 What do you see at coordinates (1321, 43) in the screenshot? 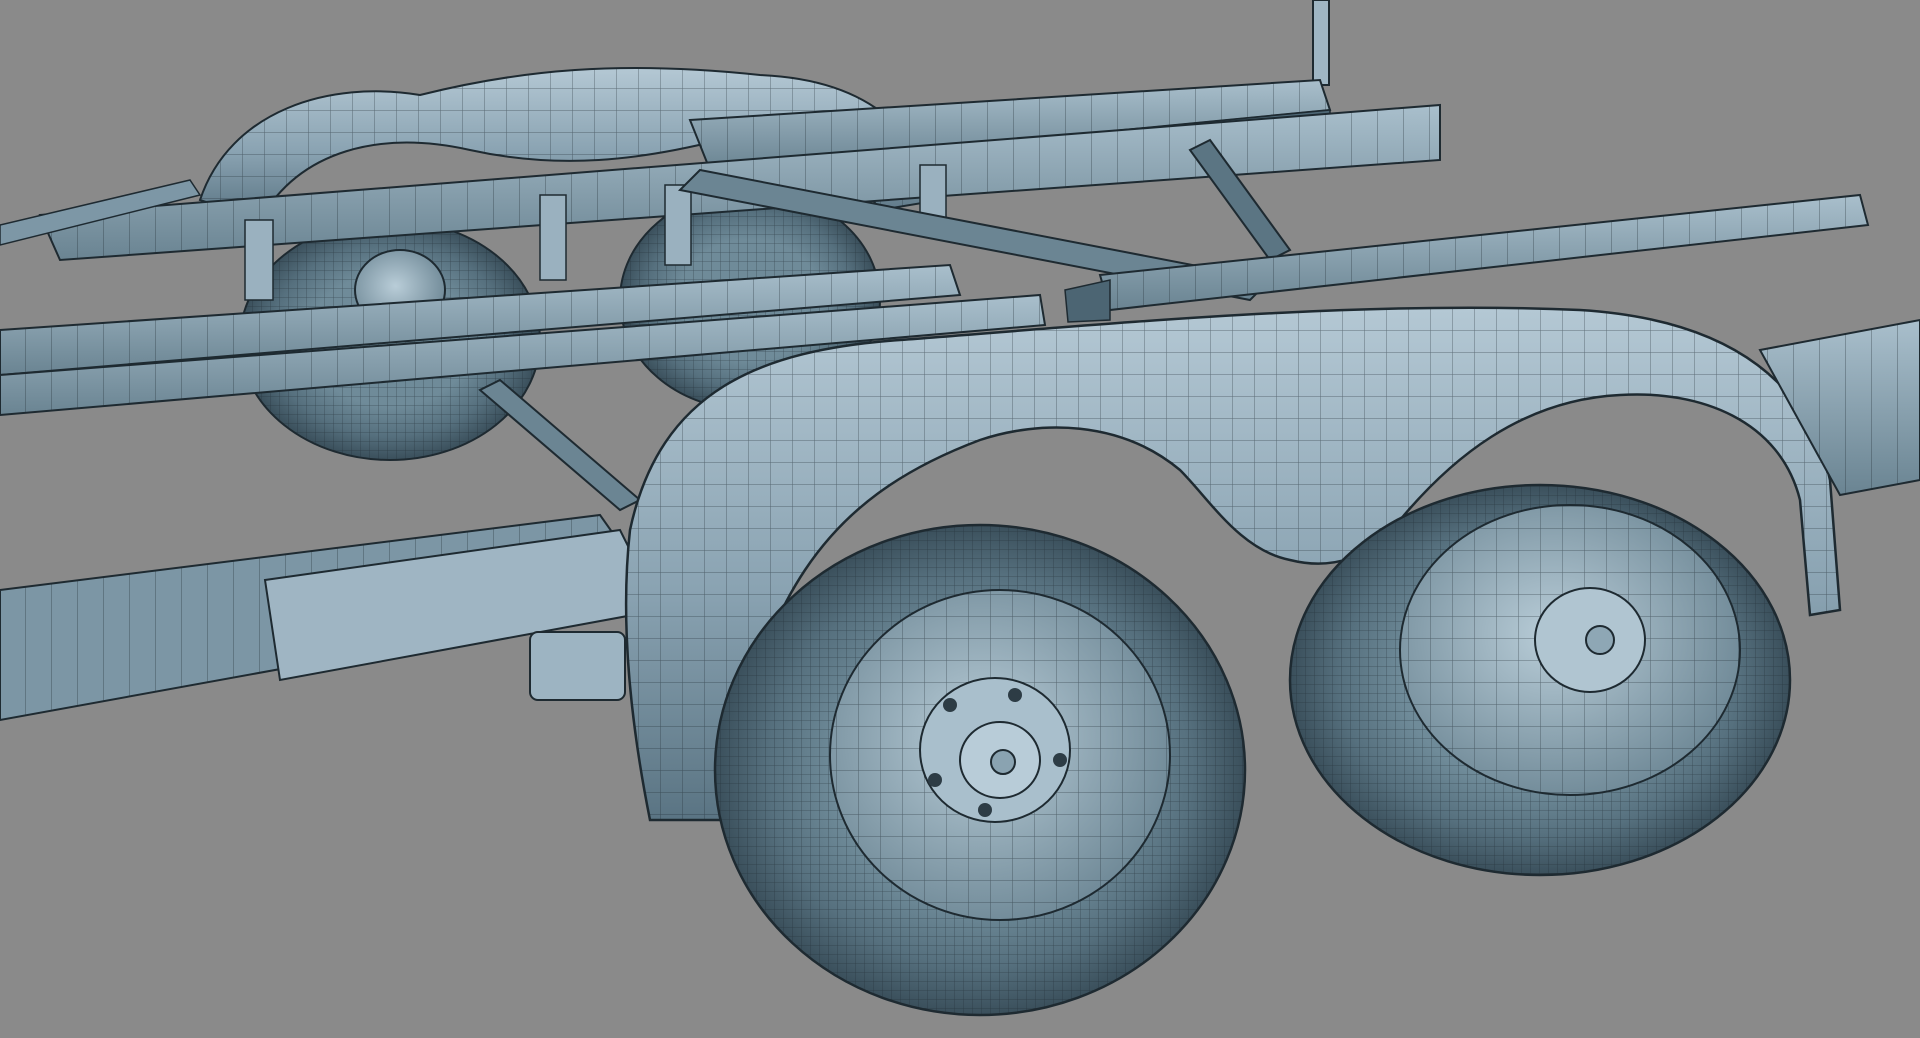
I see `guide-post` at bounding box center [1321, 43].